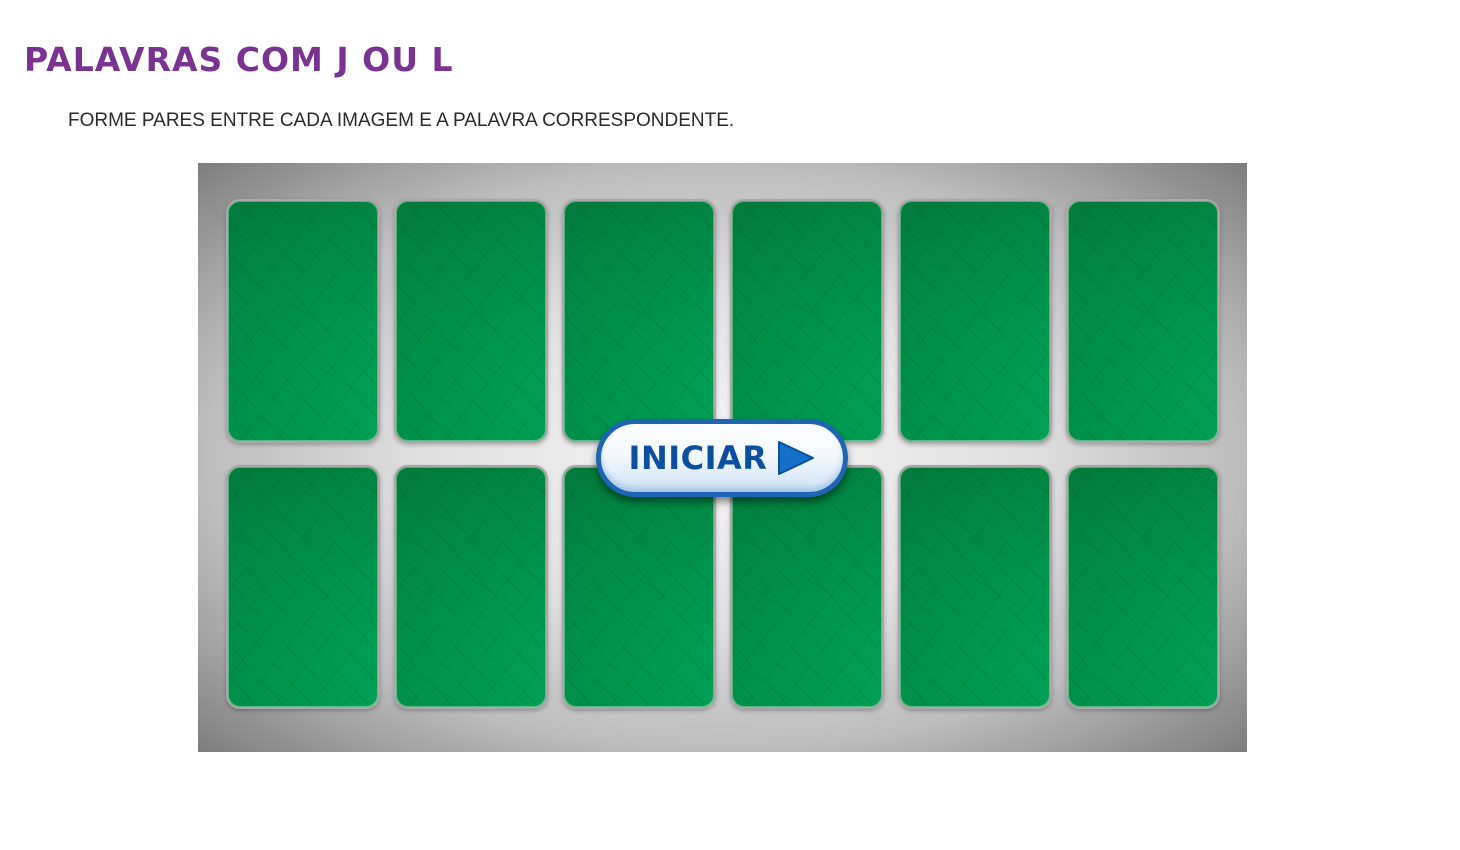 The height and width of the screenshot is (850, 1460). What do you see at coordinates (239, 59) in the screenshot?
I see `page-title: PALAVRAS COM J OU L` at bounding box center [239, 59].